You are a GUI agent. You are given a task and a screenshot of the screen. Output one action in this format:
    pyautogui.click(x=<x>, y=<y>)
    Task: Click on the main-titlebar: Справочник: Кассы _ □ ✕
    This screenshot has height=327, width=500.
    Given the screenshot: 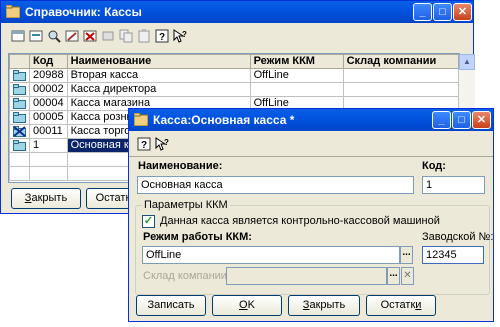 What is the action you would take?
    pyautogui.click(x=237, y=12)
    